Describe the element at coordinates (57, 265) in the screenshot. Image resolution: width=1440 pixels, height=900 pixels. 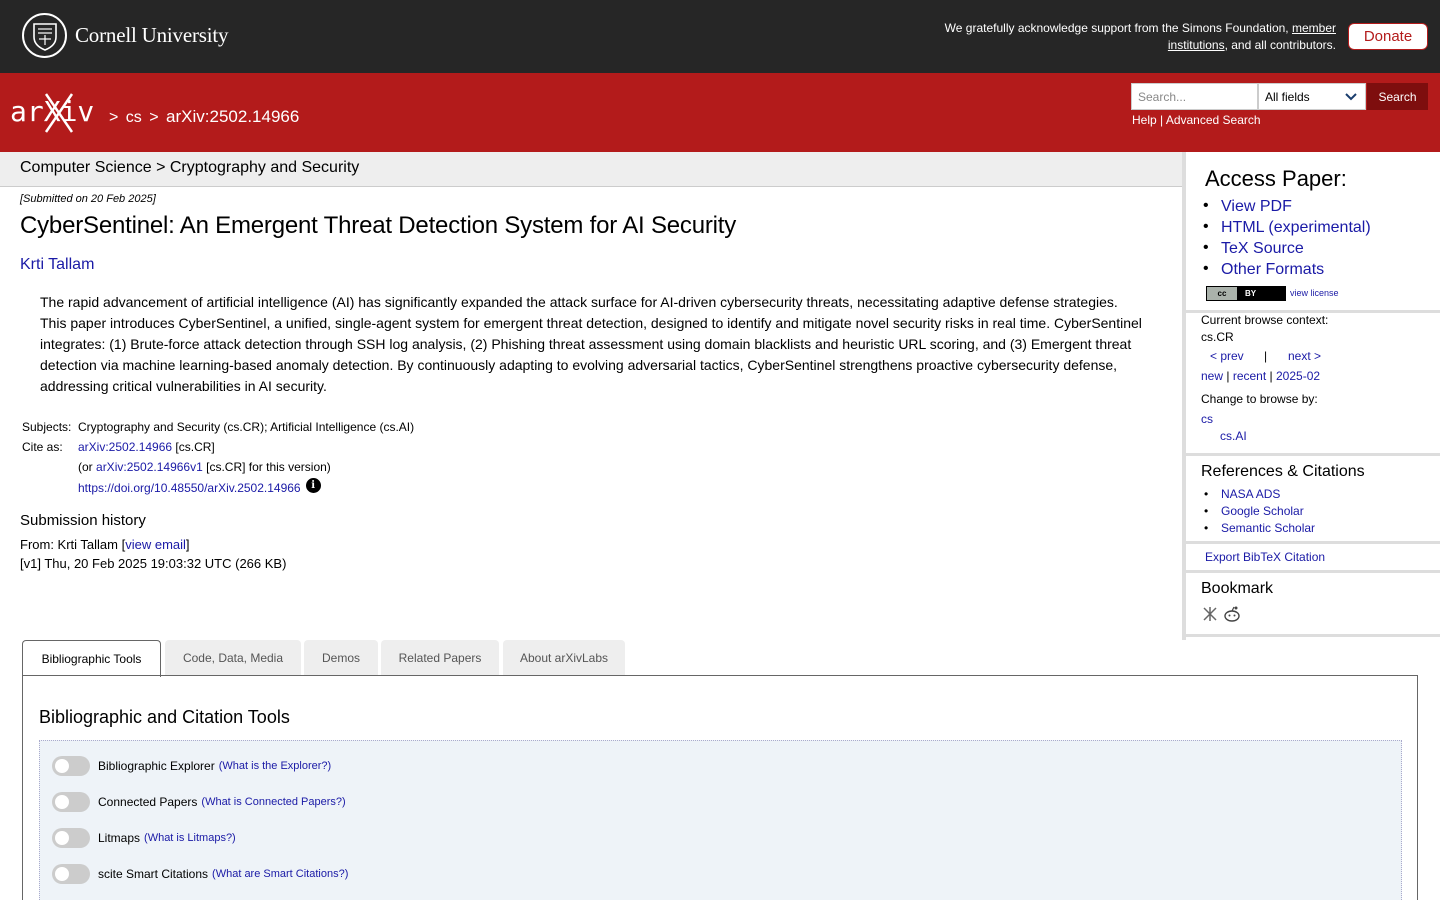
I see `author-link: Krti Tallam` at that location.